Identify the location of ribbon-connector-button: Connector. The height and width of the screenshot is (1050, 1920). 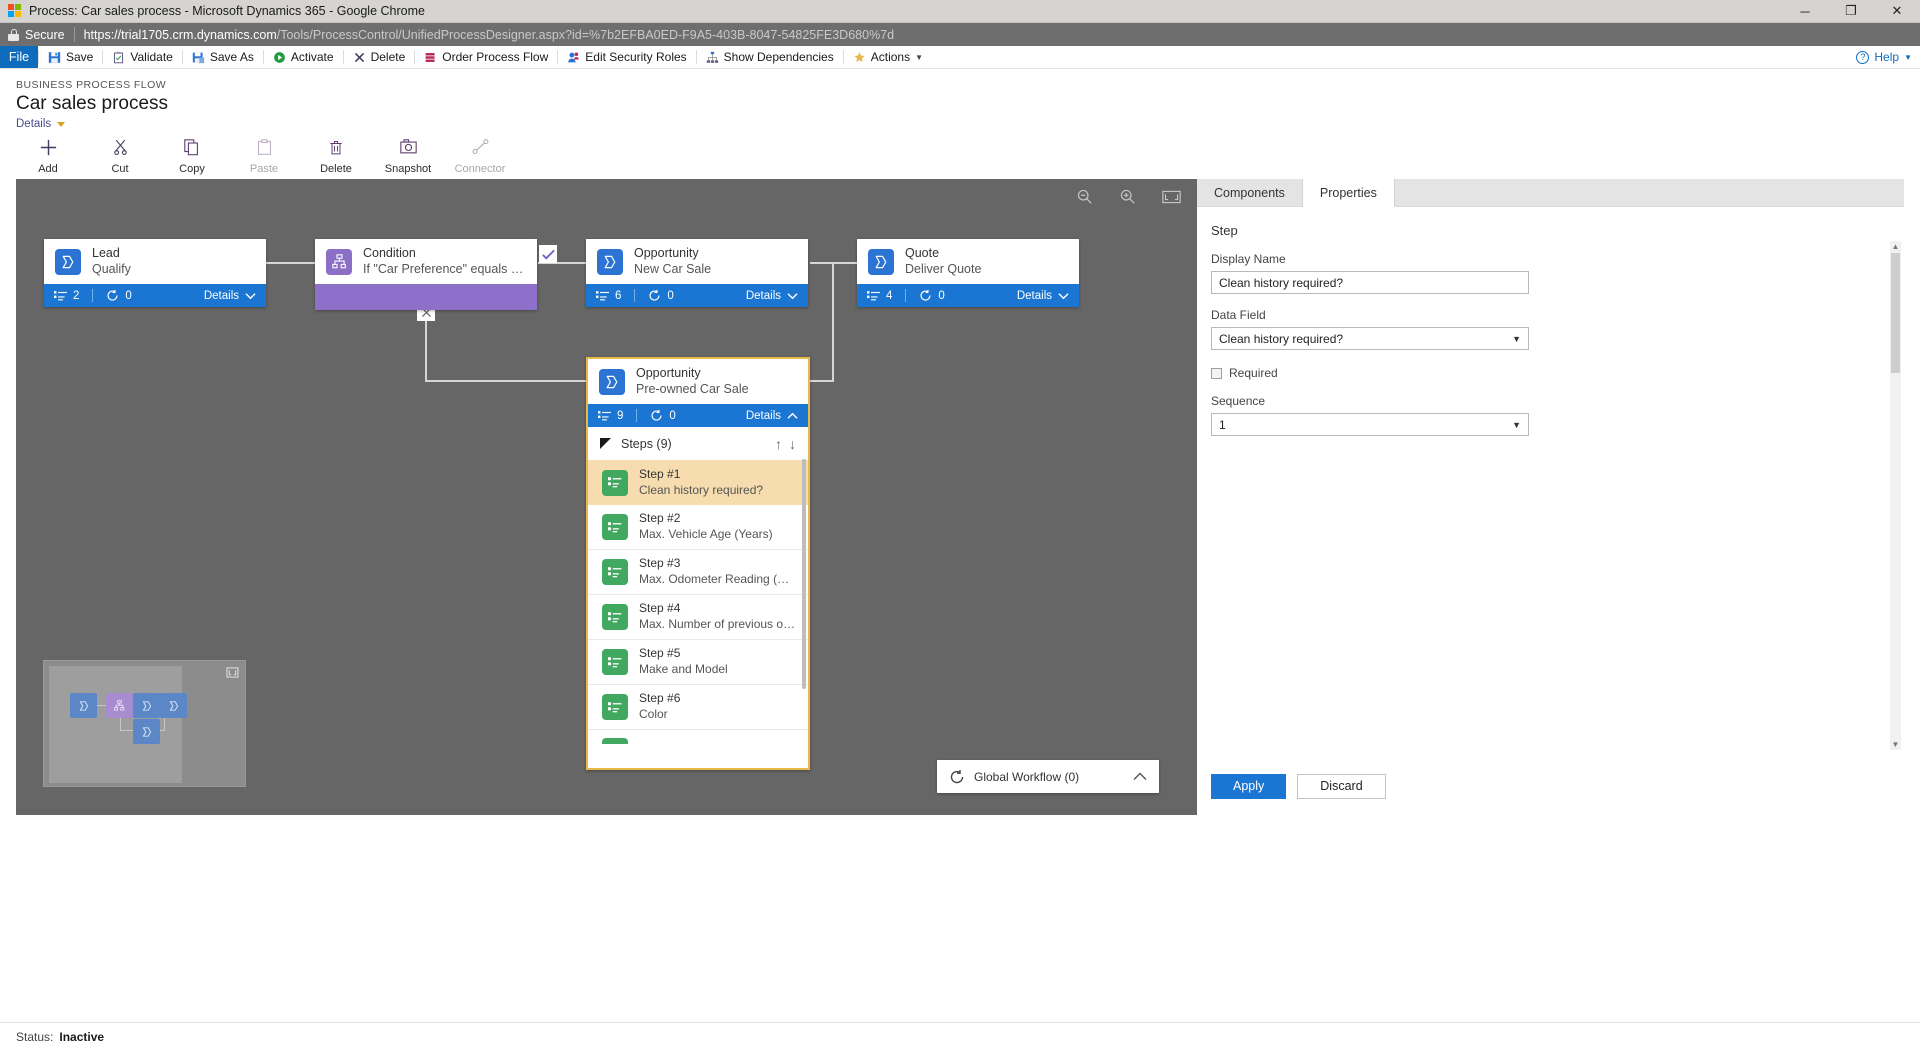
(480, 155).